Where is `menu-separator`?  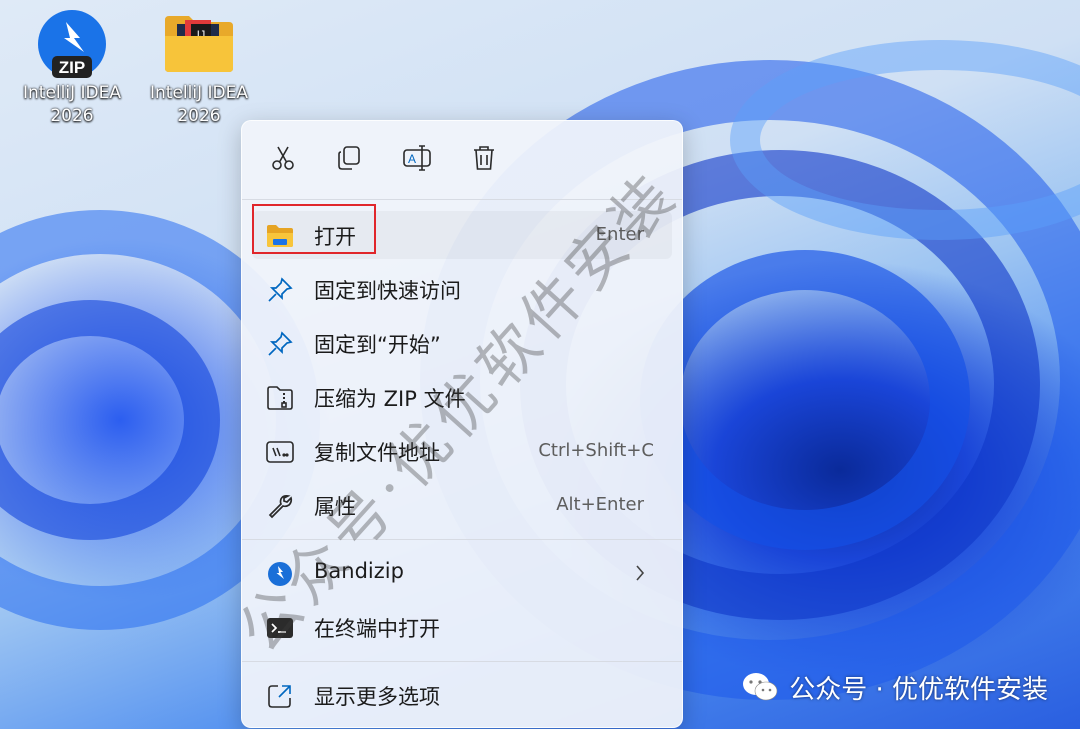
menu-separator is located at coordinates (462, 661).